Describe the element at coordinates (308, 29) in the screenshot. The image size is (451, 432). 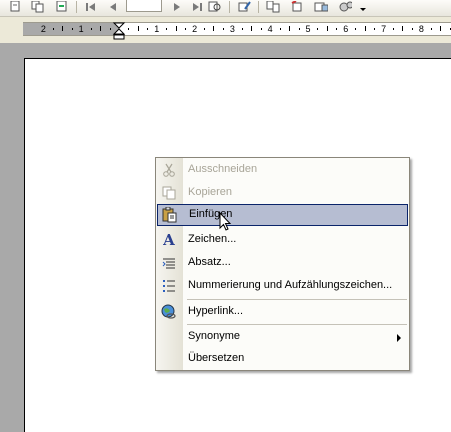
I see `ruler-number: 5` at that location.